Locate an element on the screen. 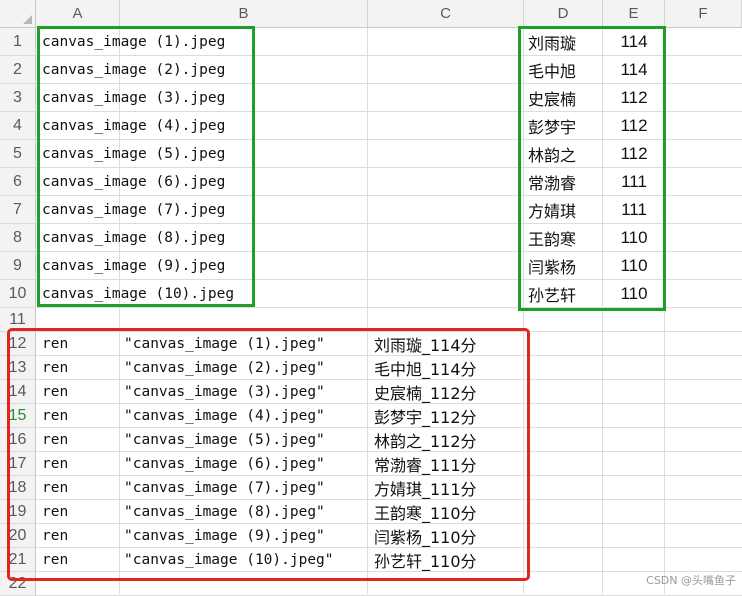 This screenshot has width=742, height=596. cell-command-source: "canvas_image (6).jpeg" is located at coordinates (224, 464).